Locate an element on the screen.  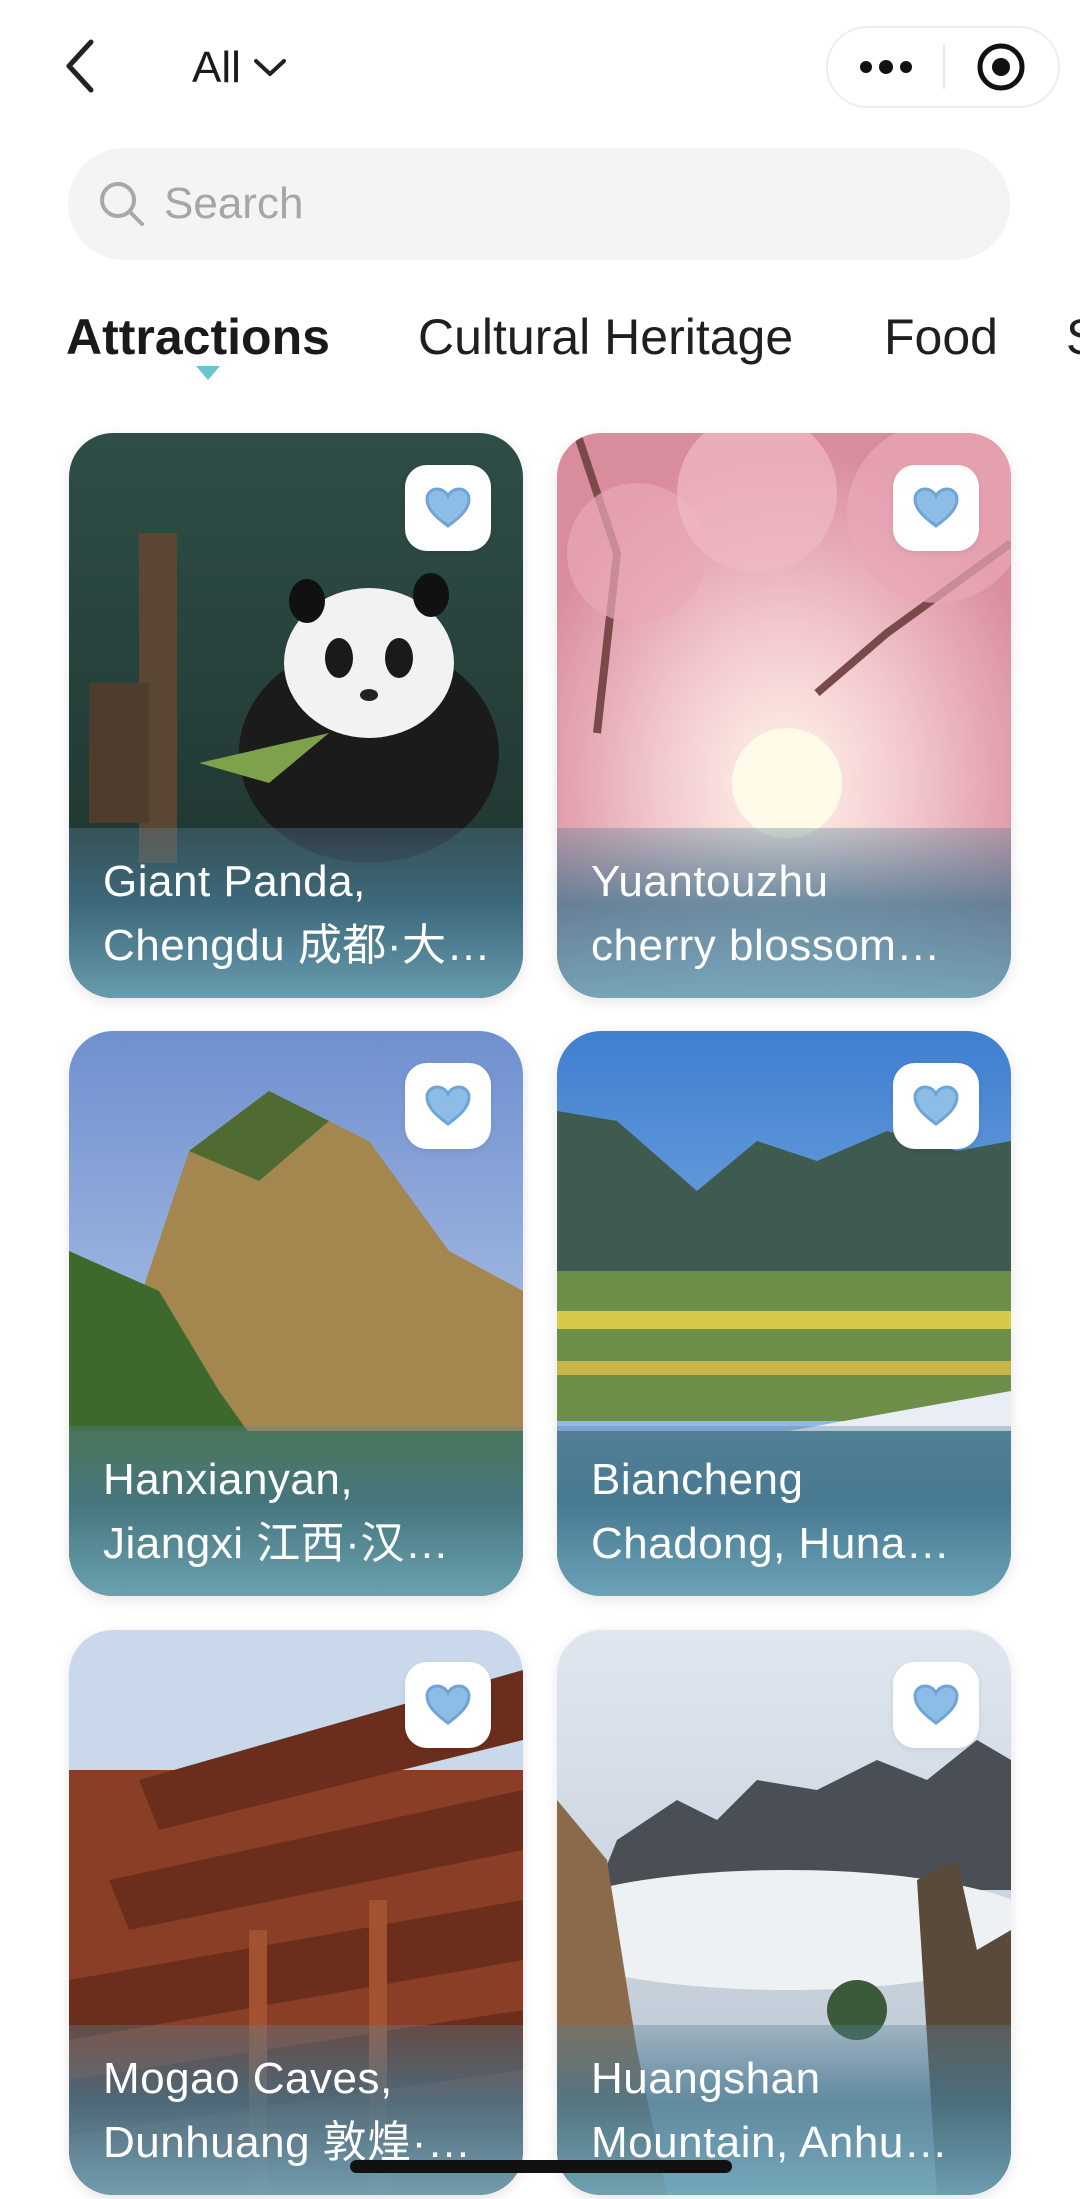
tab-cultural-heritage: Cultural Heritage is located at coordinates (605, 337).